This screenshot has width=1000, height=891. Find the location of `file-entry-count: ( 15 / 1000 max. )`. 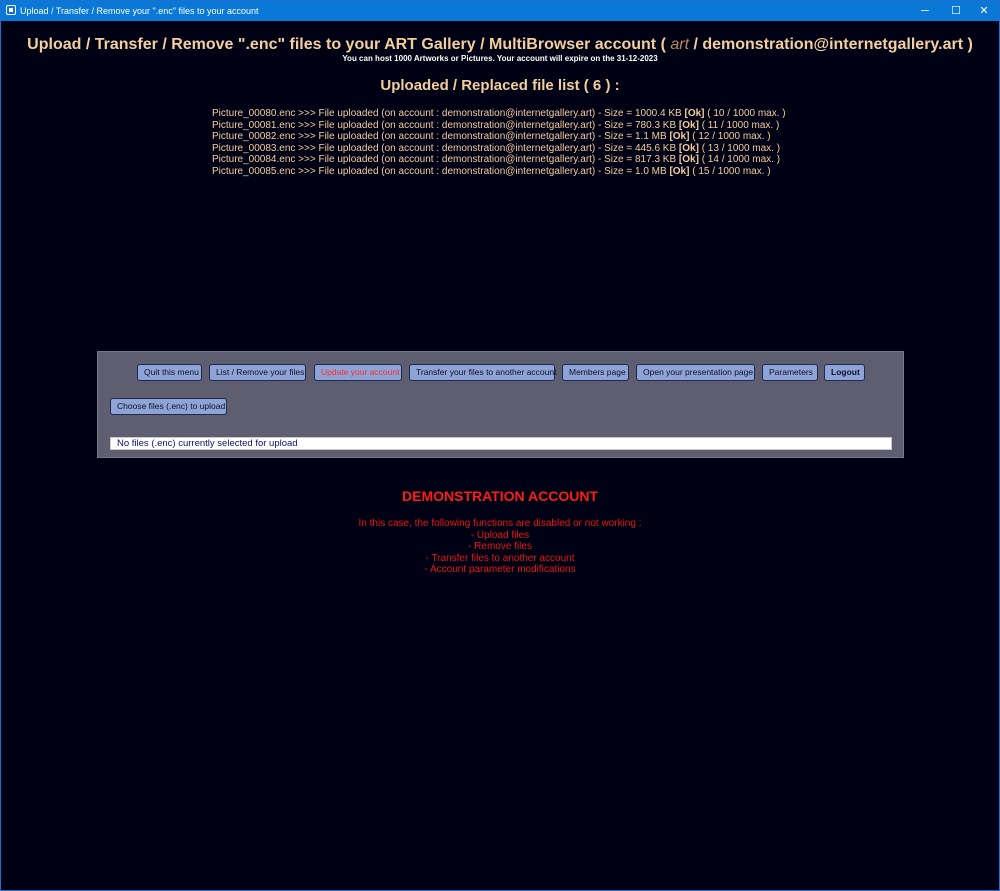

file-entry-count: ( 15 / 1000 max. ) is located at coordinates (730, 171).